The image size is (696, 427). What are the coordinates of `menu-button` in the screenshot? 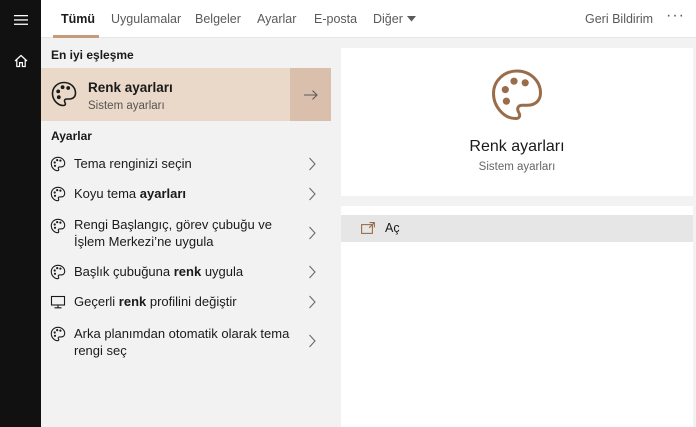 It's located at (20, 20).